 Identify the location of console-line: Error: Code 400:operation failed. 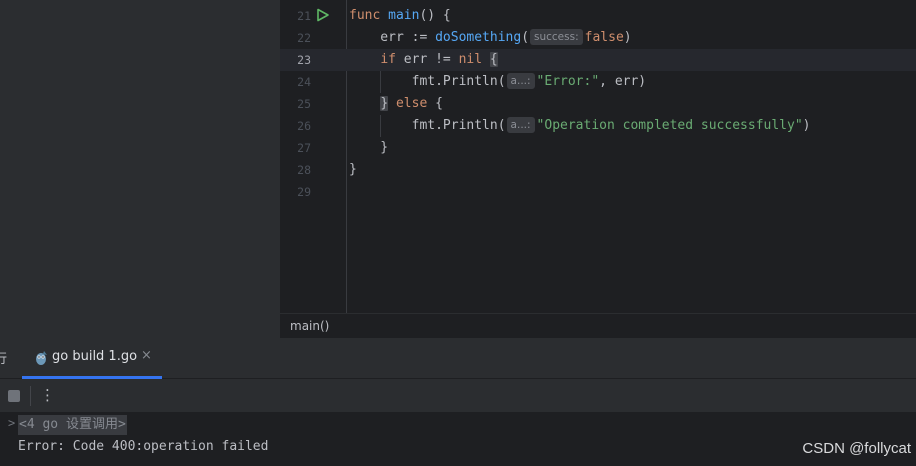
(143, 446).